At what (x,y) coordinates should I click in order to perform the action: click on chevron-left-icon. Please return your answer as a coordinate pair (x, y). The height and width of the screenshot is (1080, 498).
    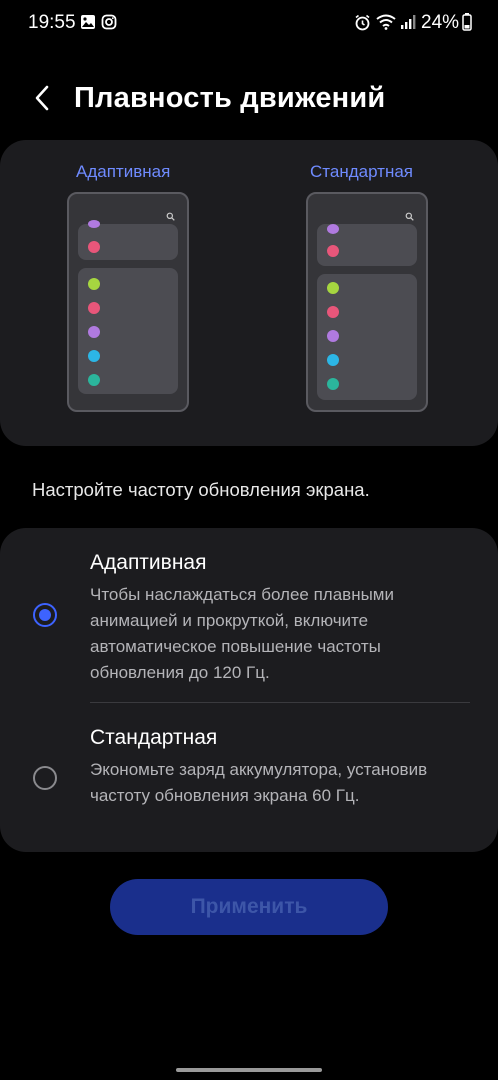
    Looking at the image, I should click on (42, 100).